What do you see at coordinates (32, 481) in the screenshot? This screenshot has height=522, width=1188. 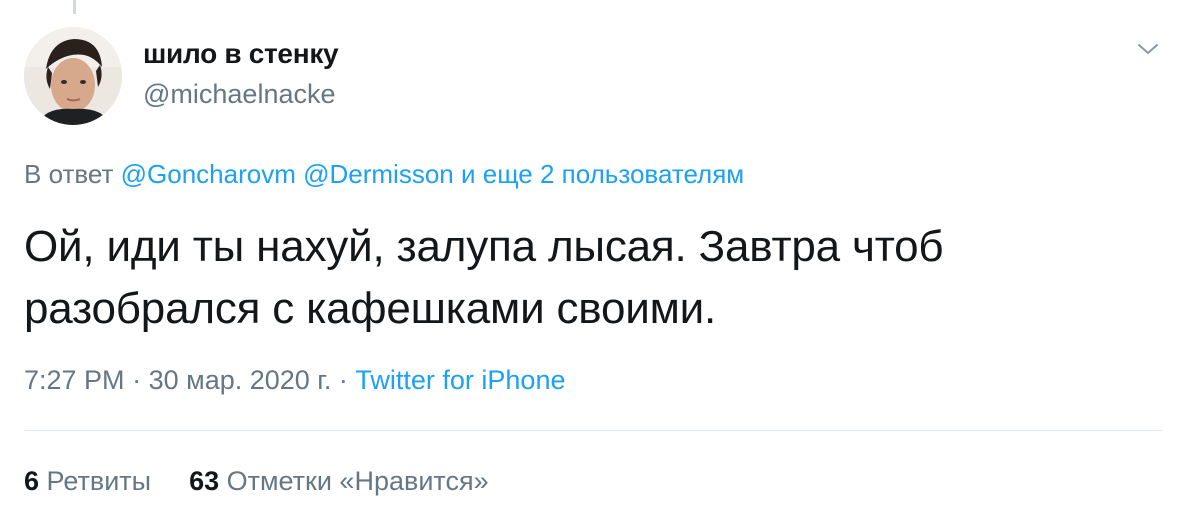 I see `retweets-count: 6` at bounding box center [32, 481].